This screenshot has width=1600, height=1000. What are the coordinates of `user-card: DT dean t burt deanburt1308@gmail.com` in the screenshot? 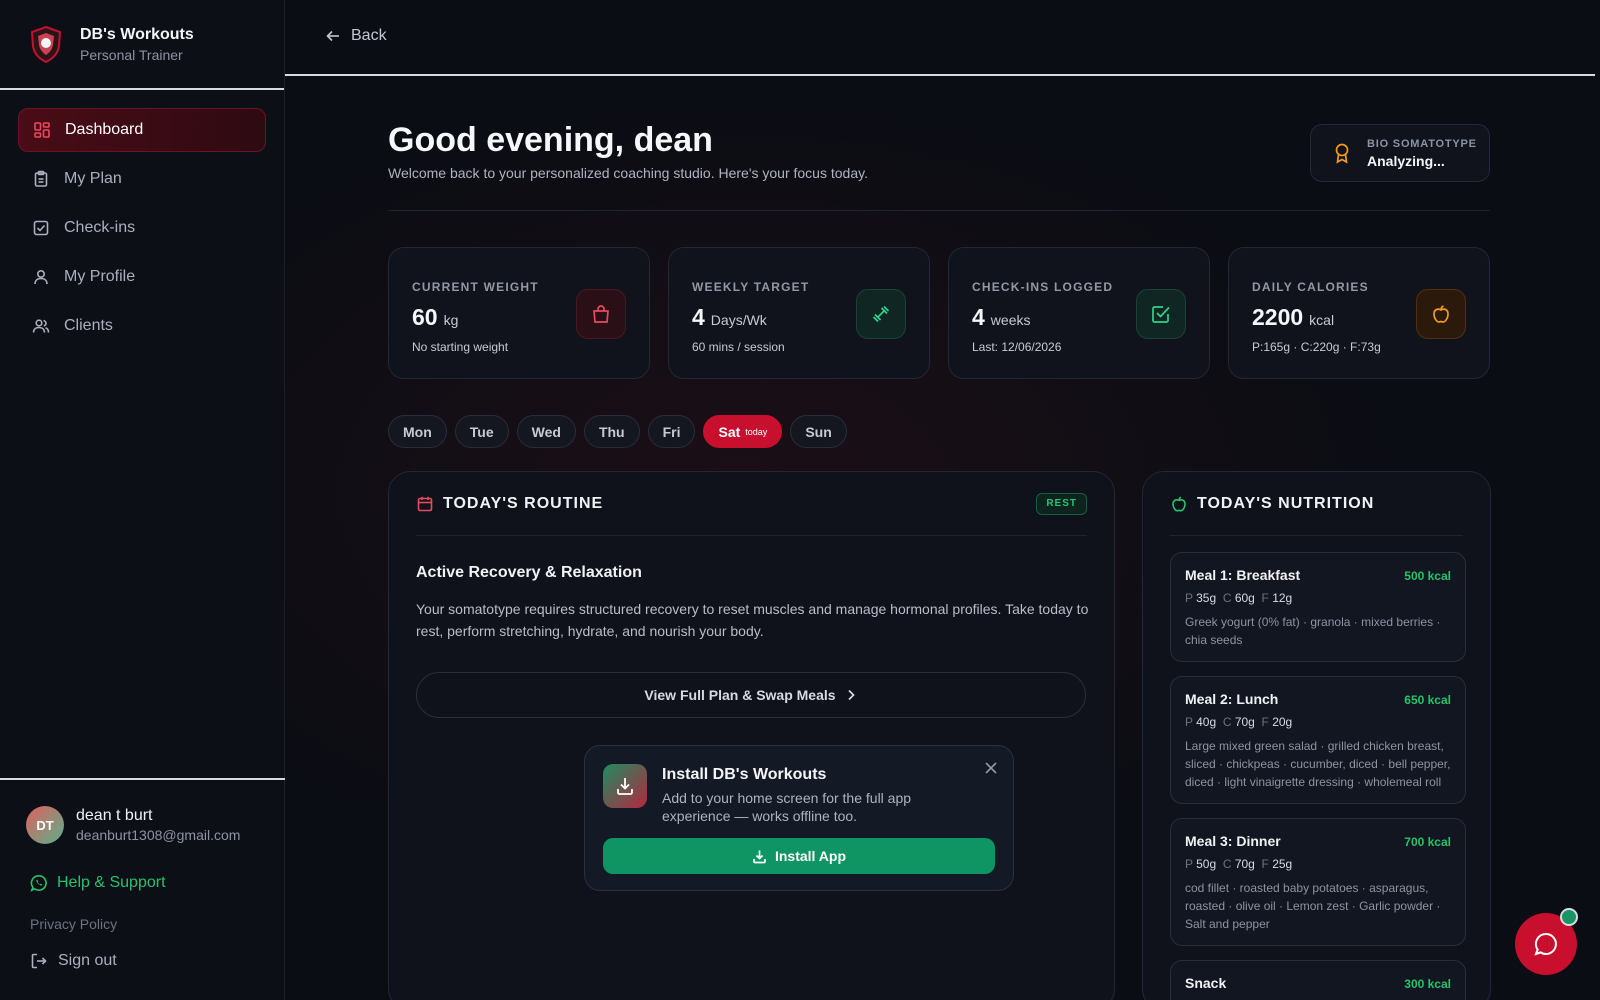 It's located at (142, 825).